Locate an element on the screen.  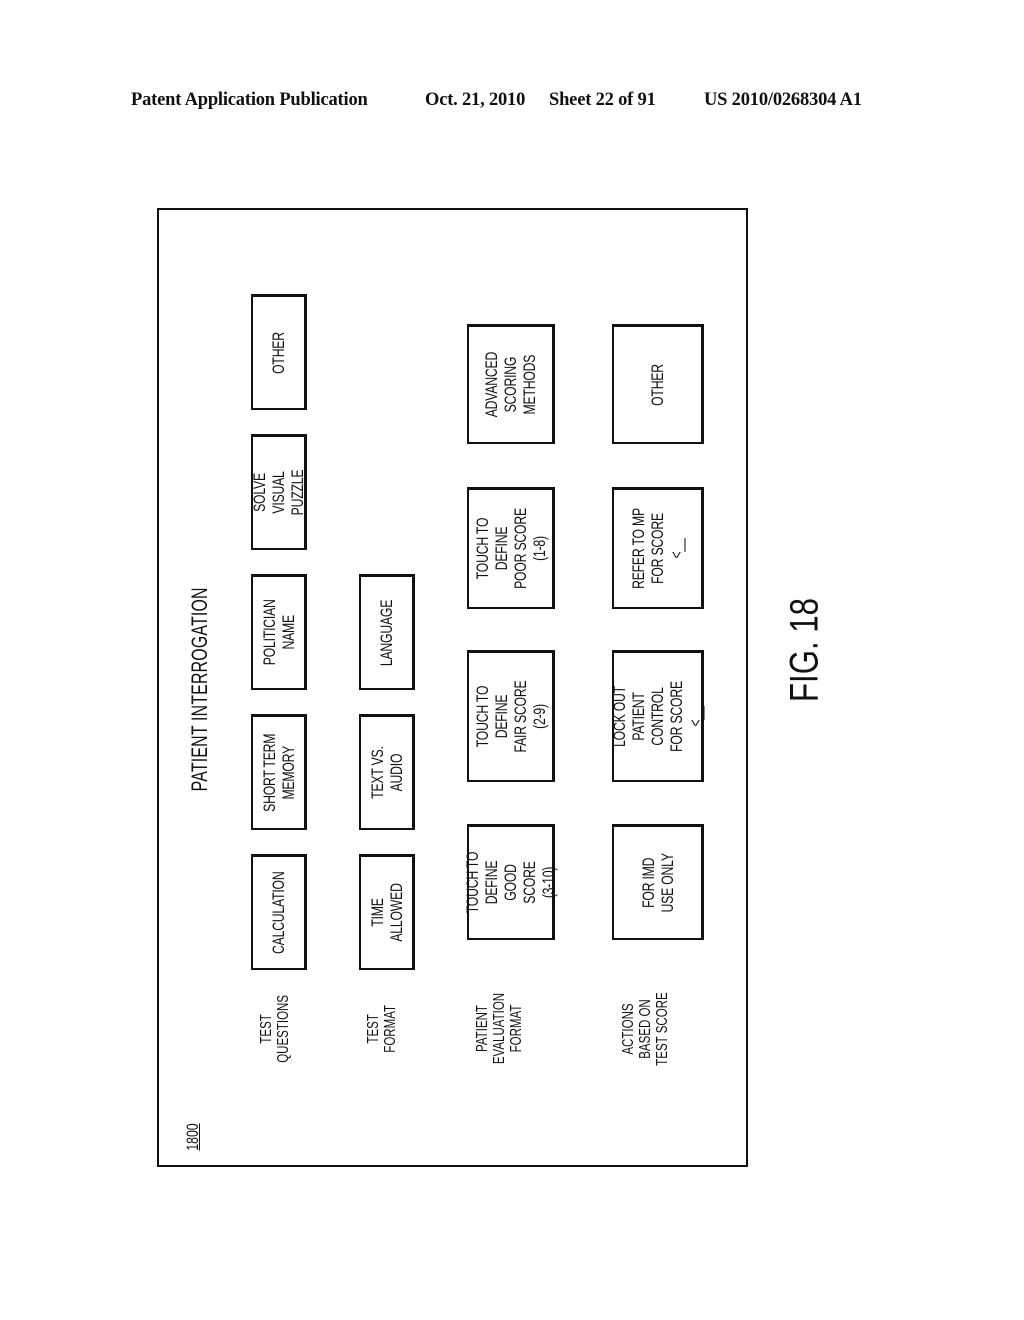
row-label-patient-evaluation-format: PATIENT EVALUATION FORMAT is located at coordinates (499, 1029).